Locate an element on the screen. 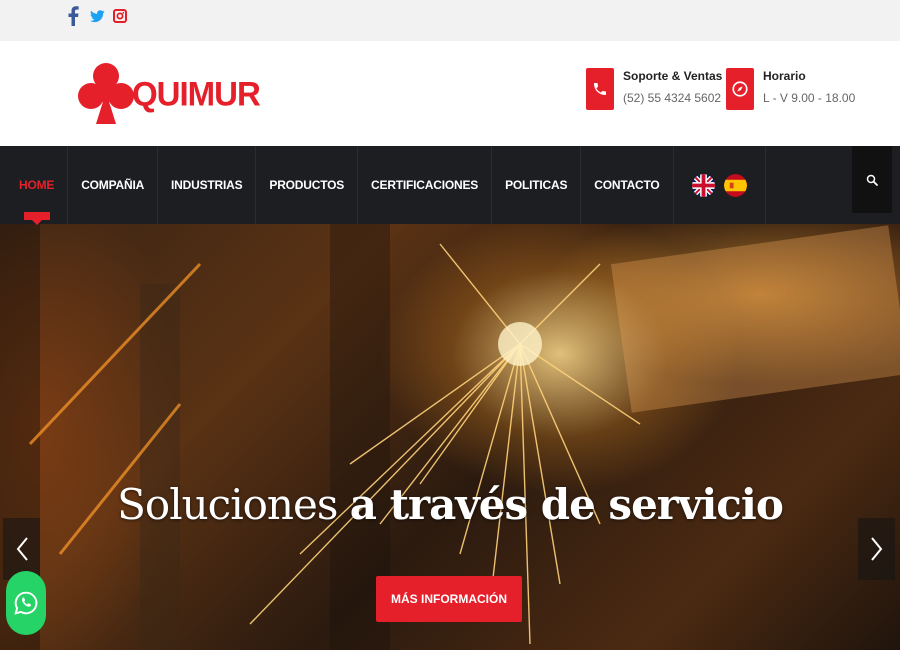 The height and width of the screenshot is (650, 900). contact-hours-title: Horario is located at coordinates (784, 76).